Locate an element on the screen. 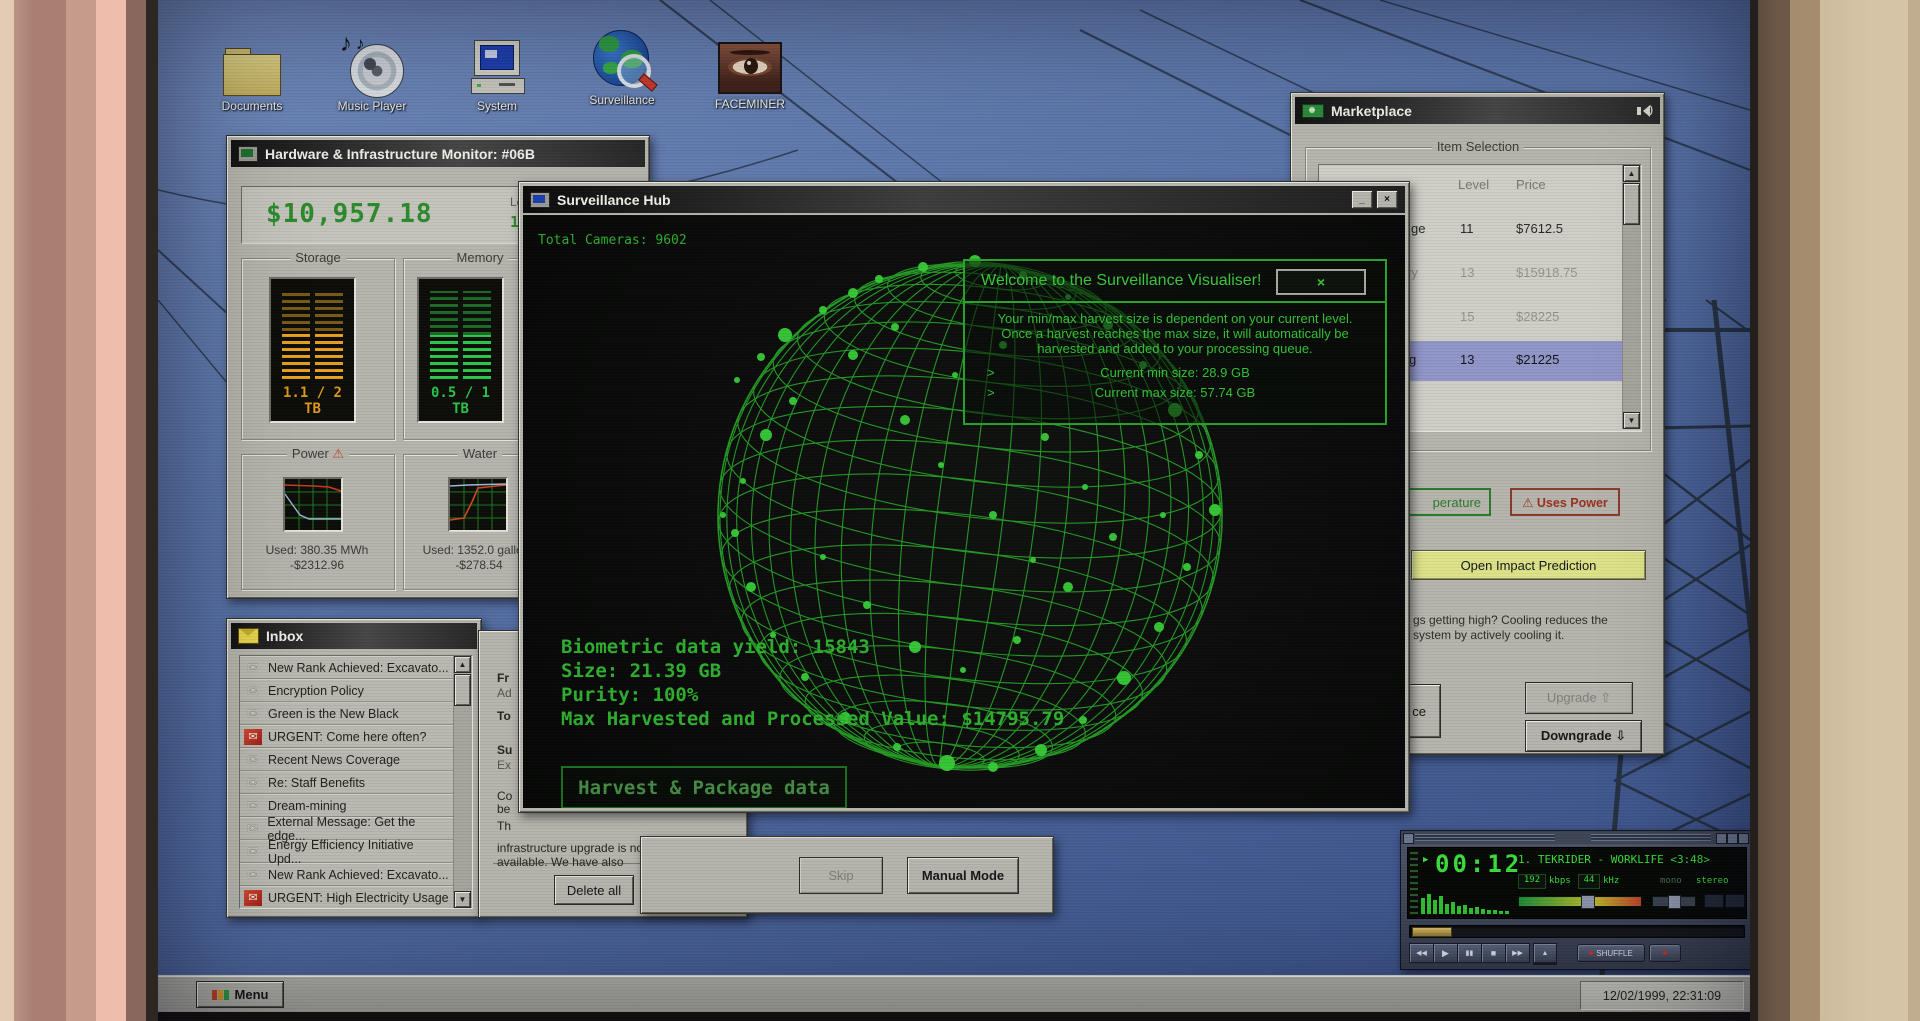  open-impact-prediction-button: Open Impact Prediction is located at coordinates (1528, 565).